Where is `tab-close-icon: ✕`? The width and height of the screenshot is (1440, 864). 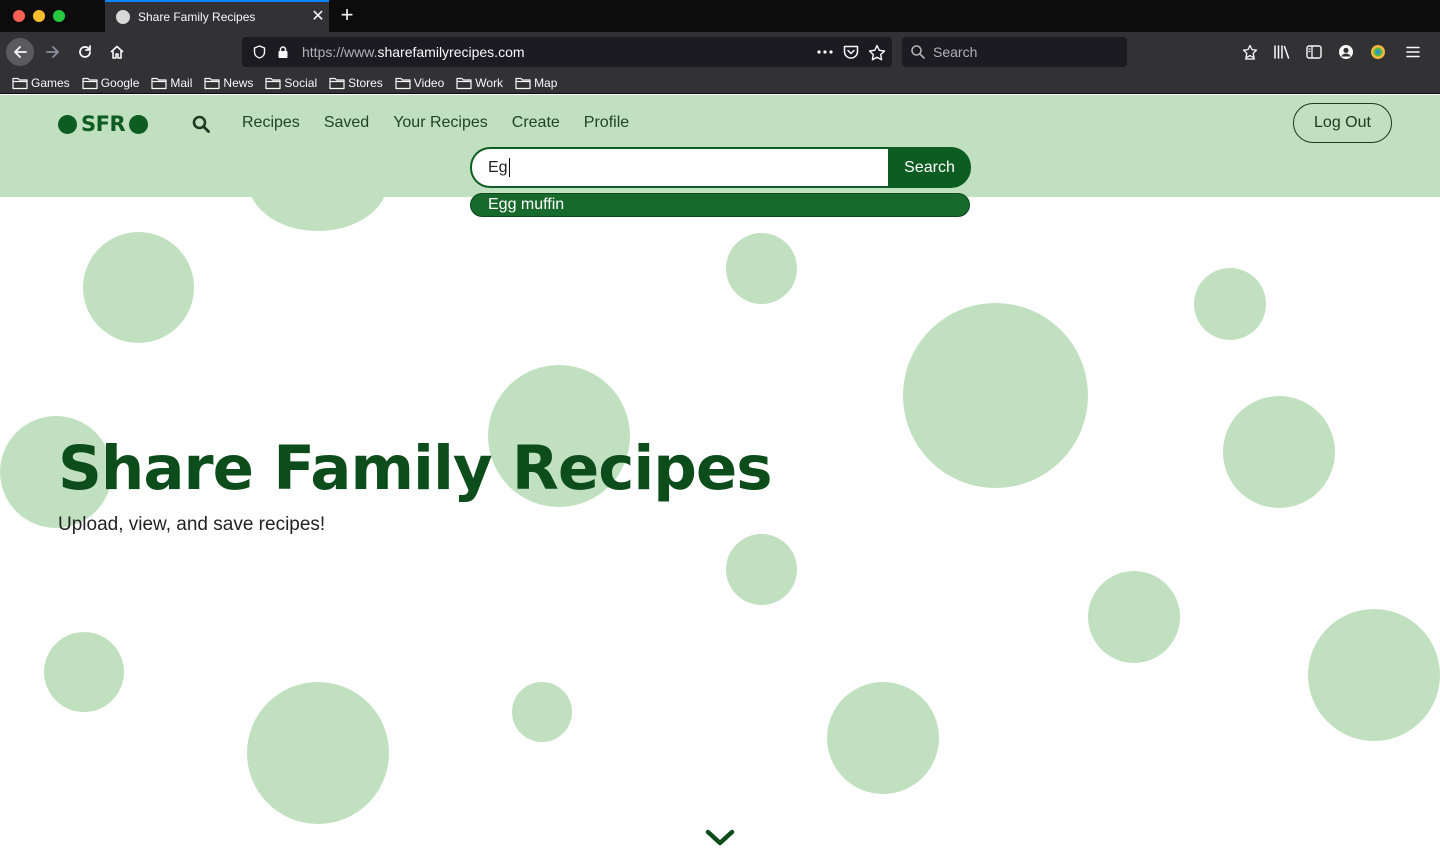 tab-close-icon: ✕ is located at coordinates (318, 17).